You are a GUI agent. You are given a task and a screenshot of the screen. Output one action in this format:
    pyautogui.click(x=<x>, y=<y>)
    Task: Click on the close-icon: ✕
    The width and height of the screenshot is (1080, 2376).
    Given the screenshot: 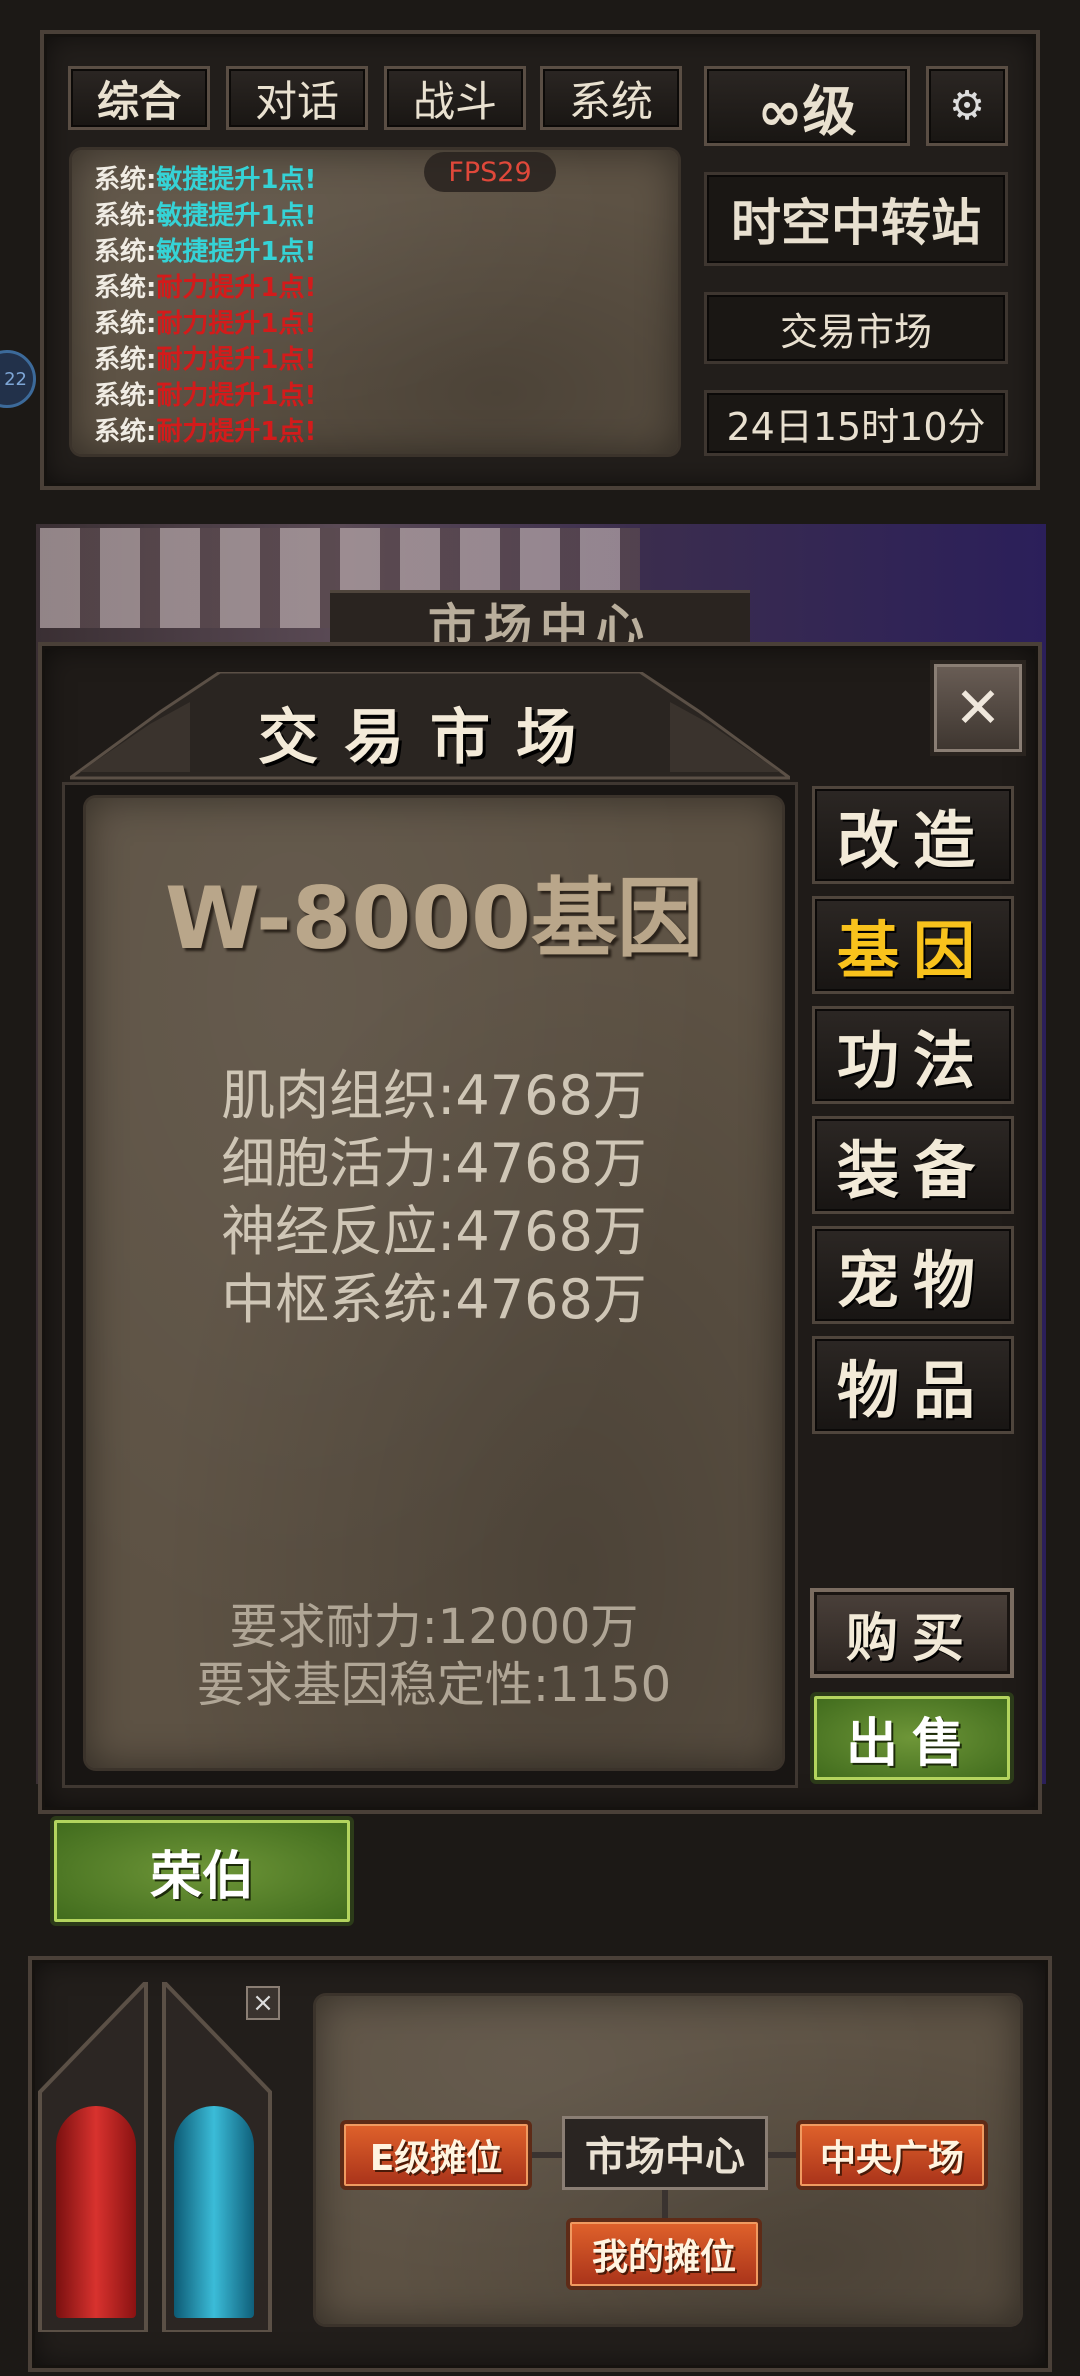 What is the action you would take?
    pyautogui.click(x=978, y=708)
    